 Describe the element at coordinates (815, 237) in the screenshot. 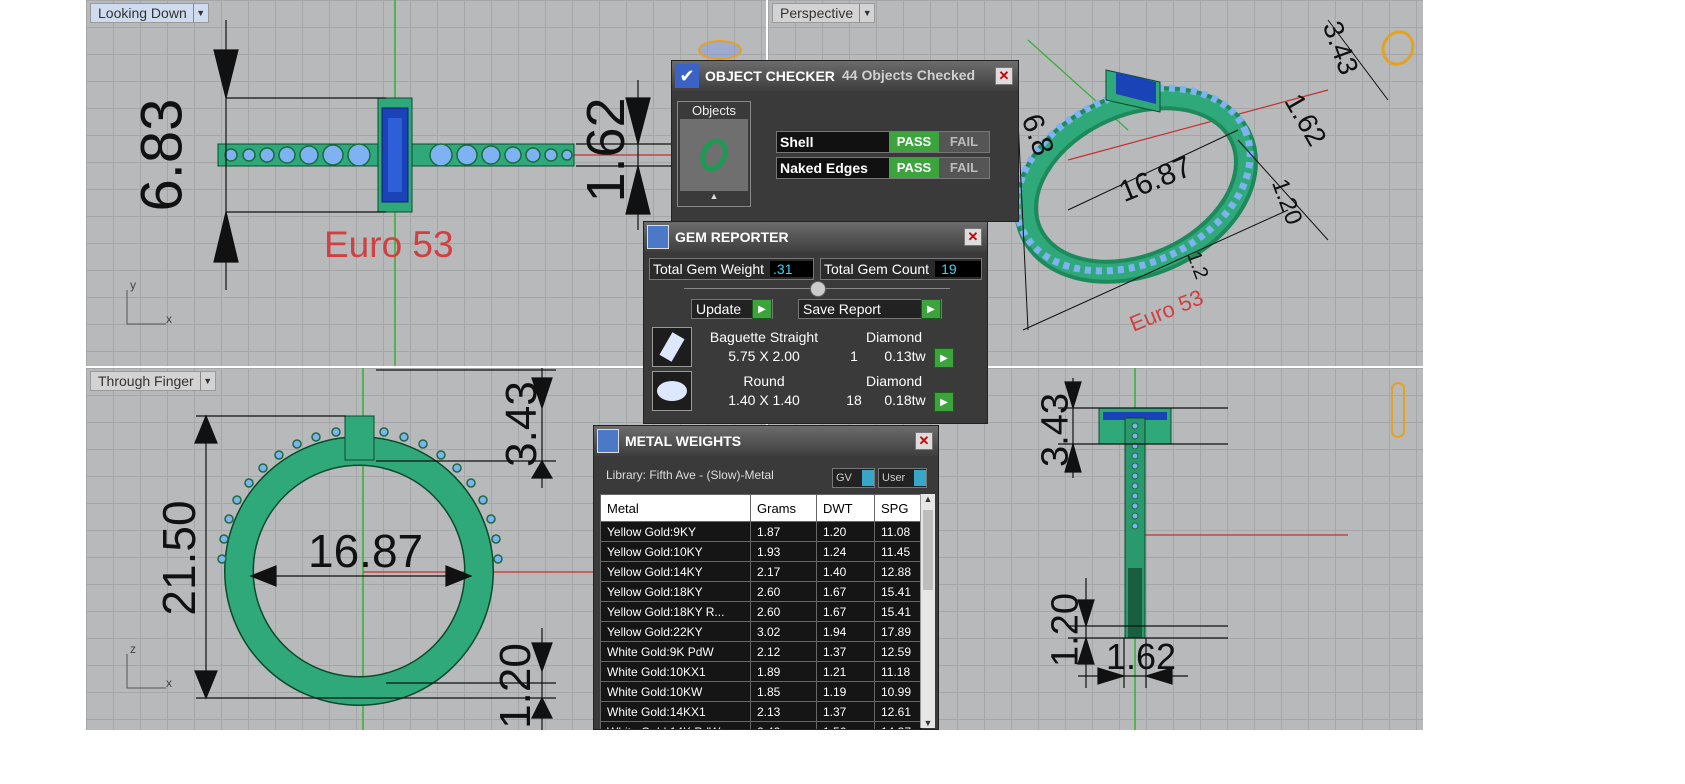

I see `gem-reporter-titlebar: GEM REPORTER ✕` at that location.